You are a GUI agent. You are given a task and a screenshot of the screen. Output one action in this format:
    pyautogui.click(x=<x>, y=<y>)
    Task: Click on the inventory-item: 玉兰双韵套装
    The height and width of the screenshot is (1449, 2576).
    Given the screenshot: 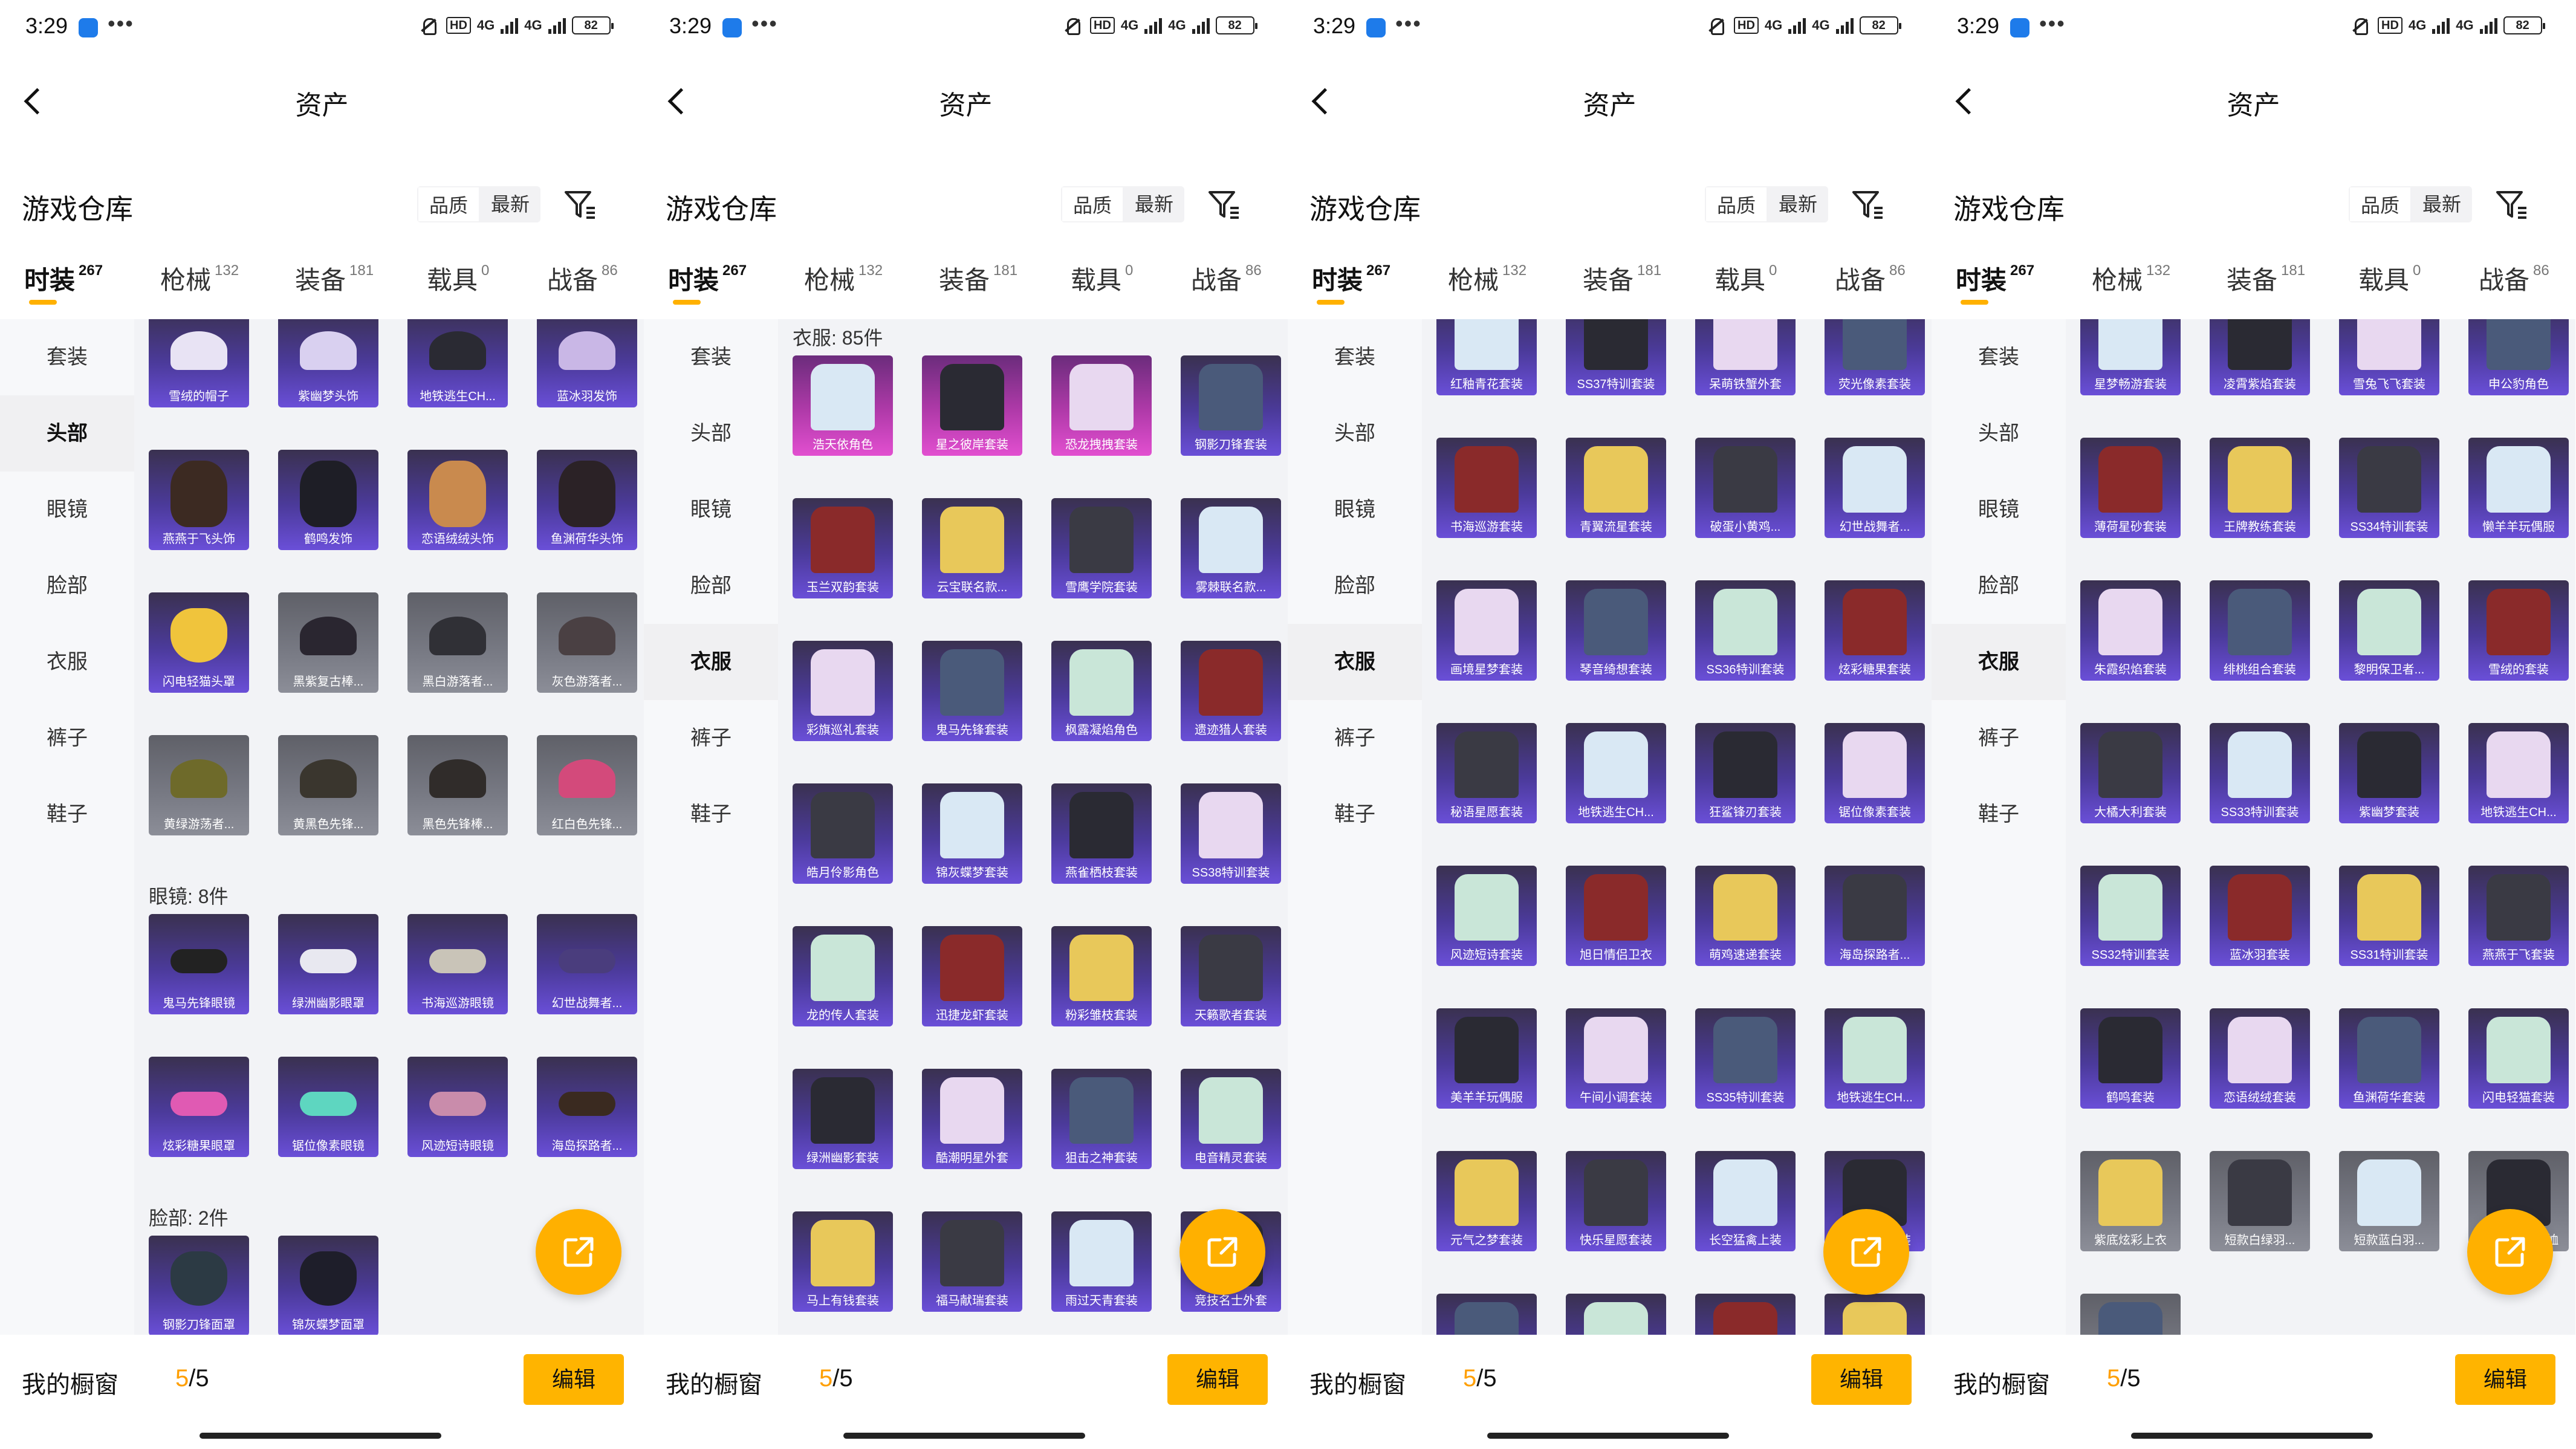 What is the action you would take?
    pyautogui.click(x=843, y=548)
    